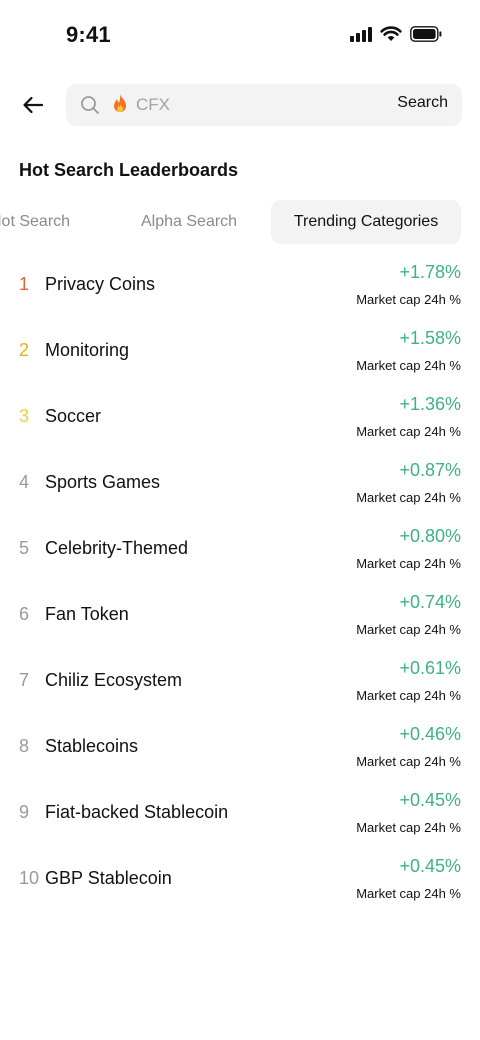 Image resolution: width=480 pixels, height=1040 pixels. Describe the element at coordinates (90, 105) in the screenshot. I see `magnifier-icon` at that location.